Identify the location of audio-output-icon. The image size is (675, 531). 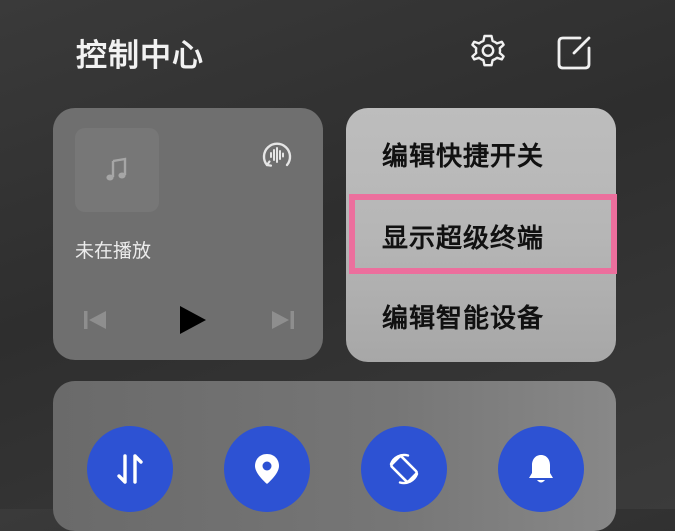
(277, 154).